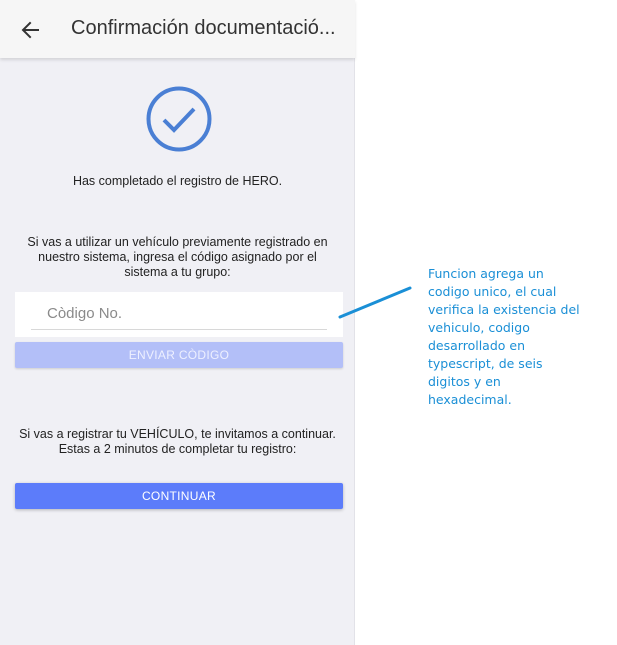 The height and width of the screenshot is (645, 617). Describe the element at coordinates (477, 345) in the screenshot. I see `annotation-line: desarrollado en` at that location.